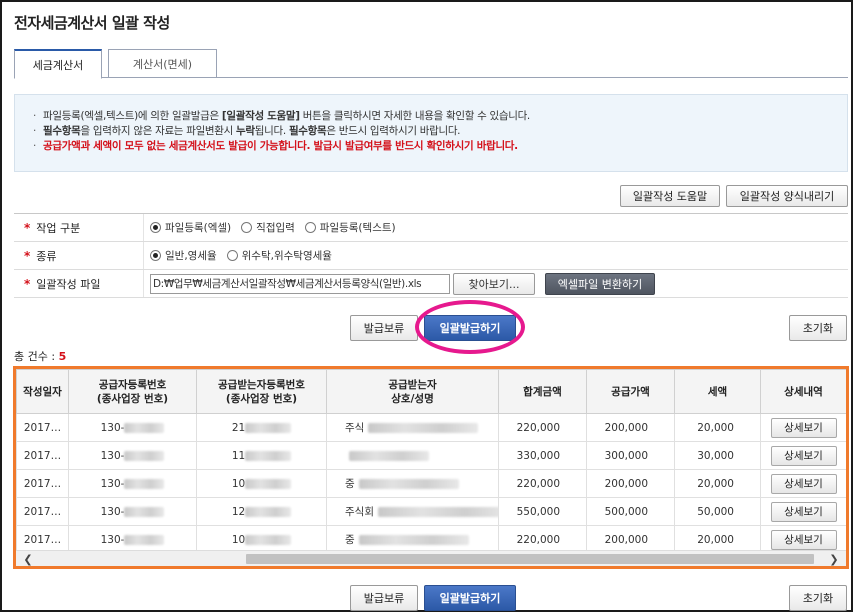 The height and width of the screenshot is (612, 853). I want to click on radio-general: 일반,영세율, so click(183, 255).